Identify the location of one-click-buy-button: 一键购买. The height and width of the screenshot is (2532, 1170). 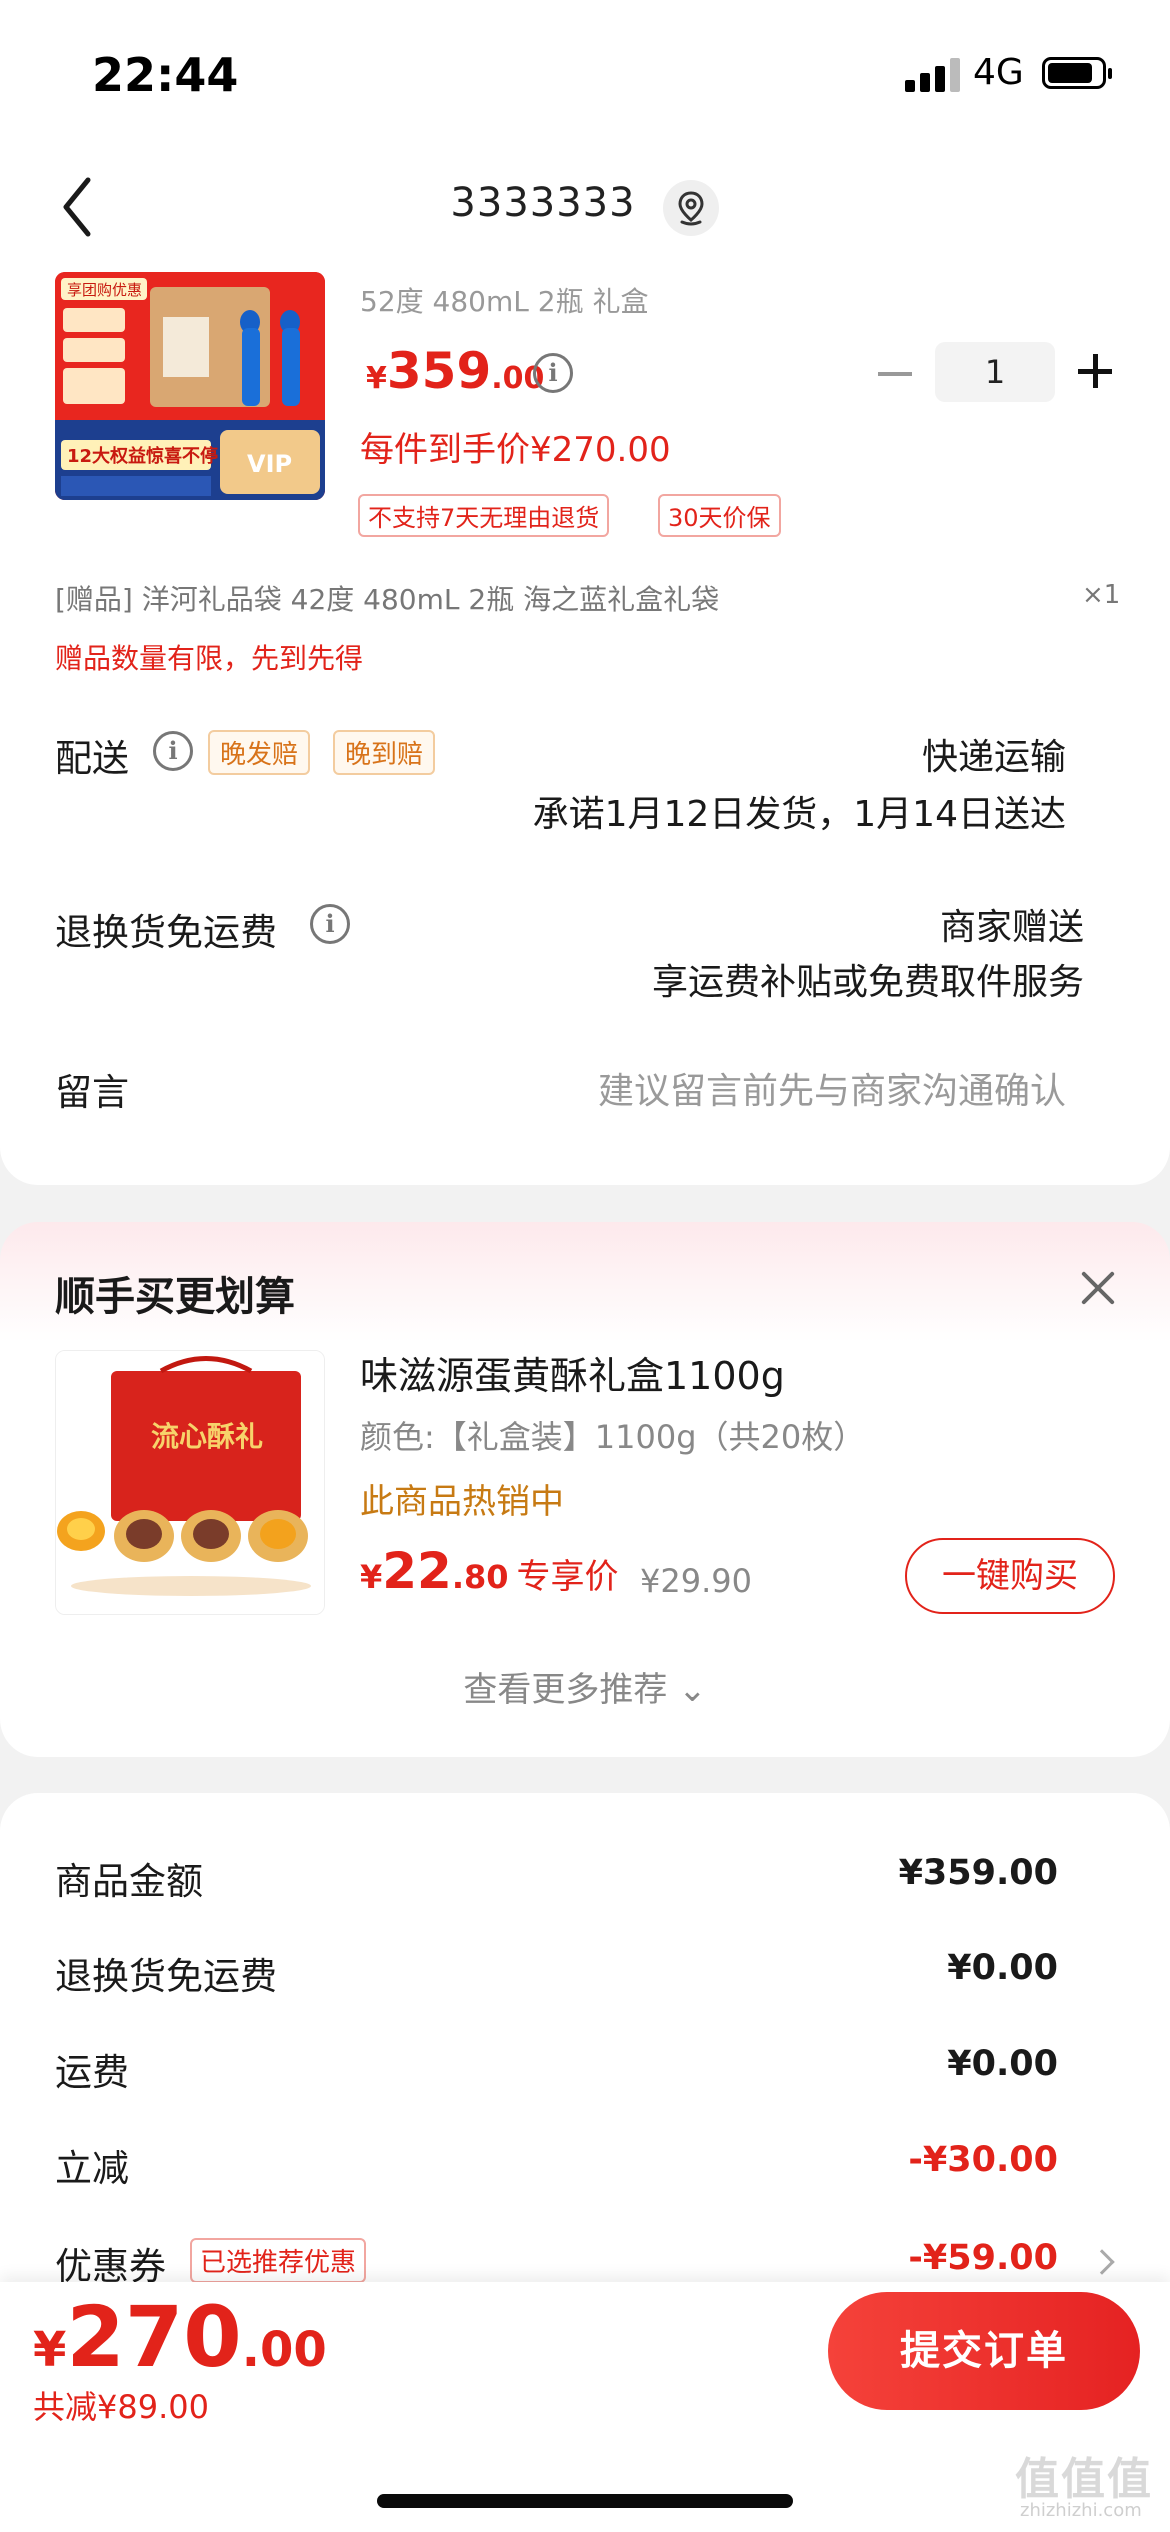
(1010, 1576).